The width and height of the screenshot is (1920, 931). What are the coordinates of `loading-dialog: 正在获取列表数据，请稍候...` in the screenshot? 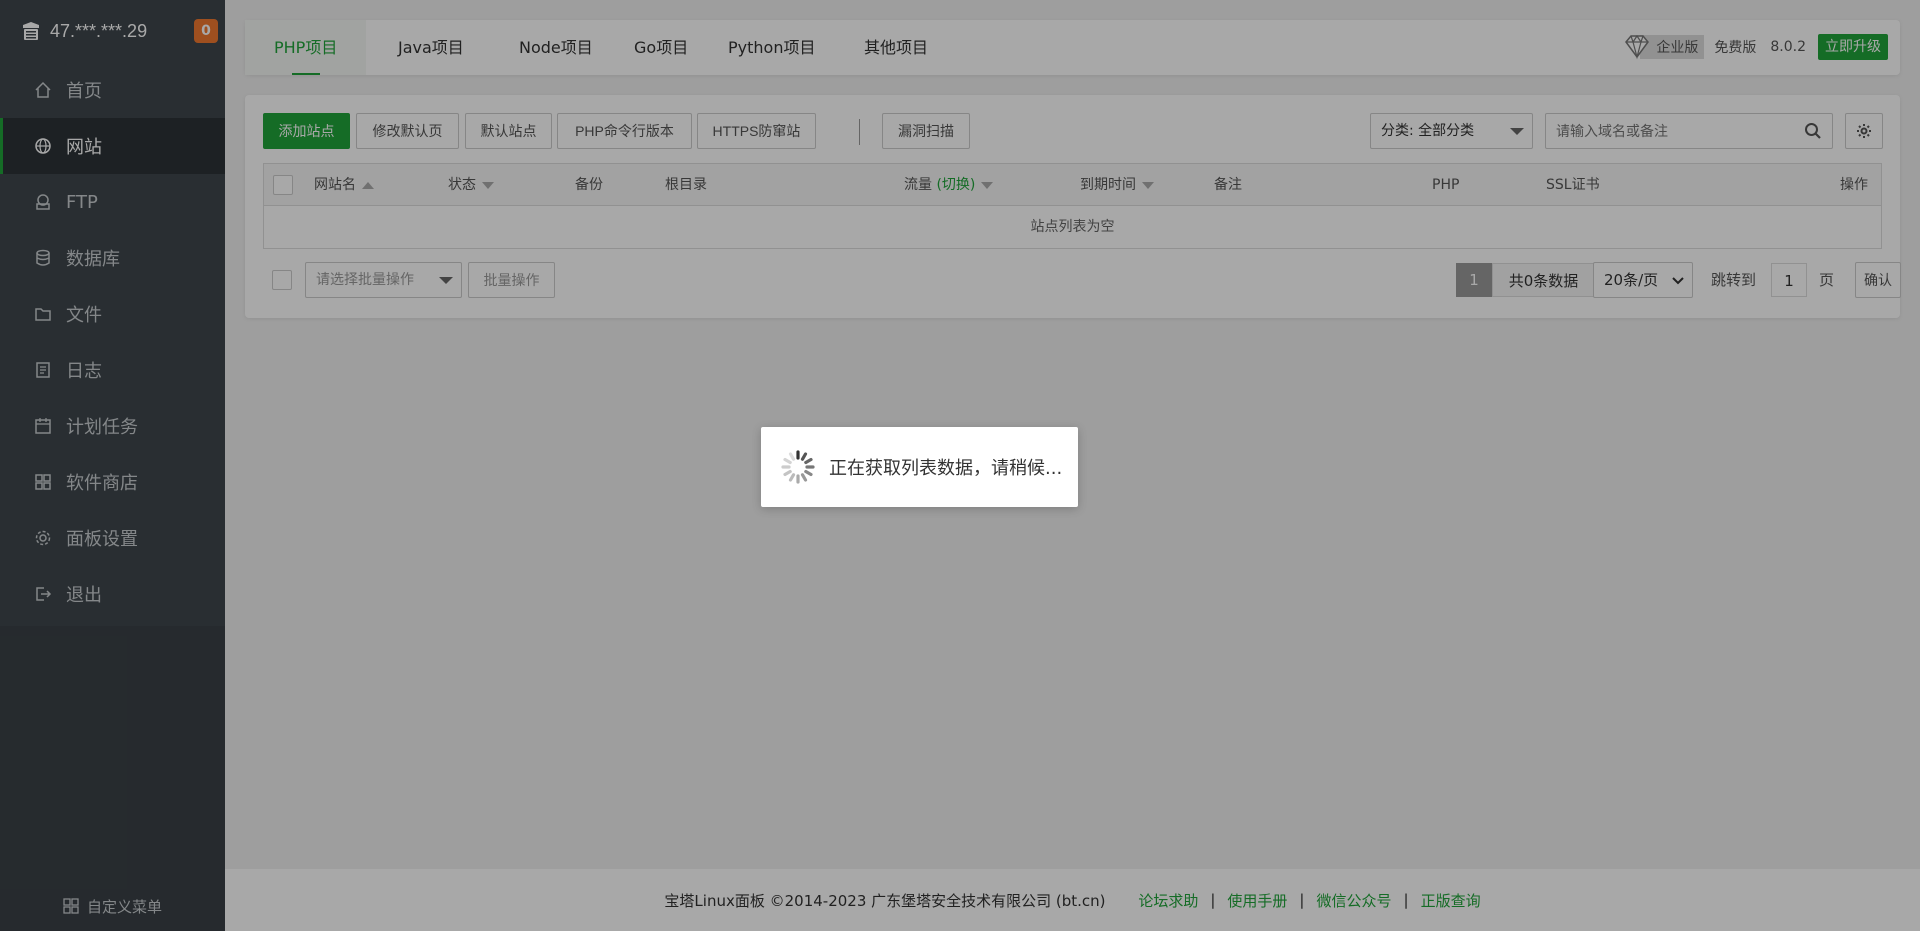 It's located at (919, 467).